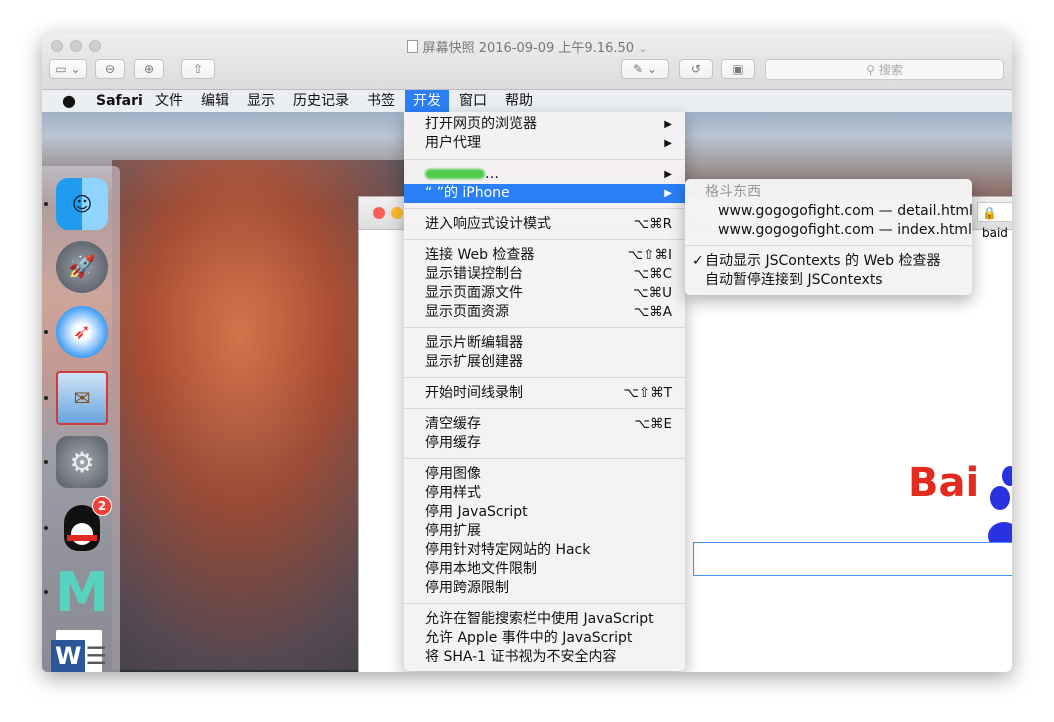  I want to click on submenu-auto-pause: 自动暂停连接到 JSContexts, so click(828, 280).